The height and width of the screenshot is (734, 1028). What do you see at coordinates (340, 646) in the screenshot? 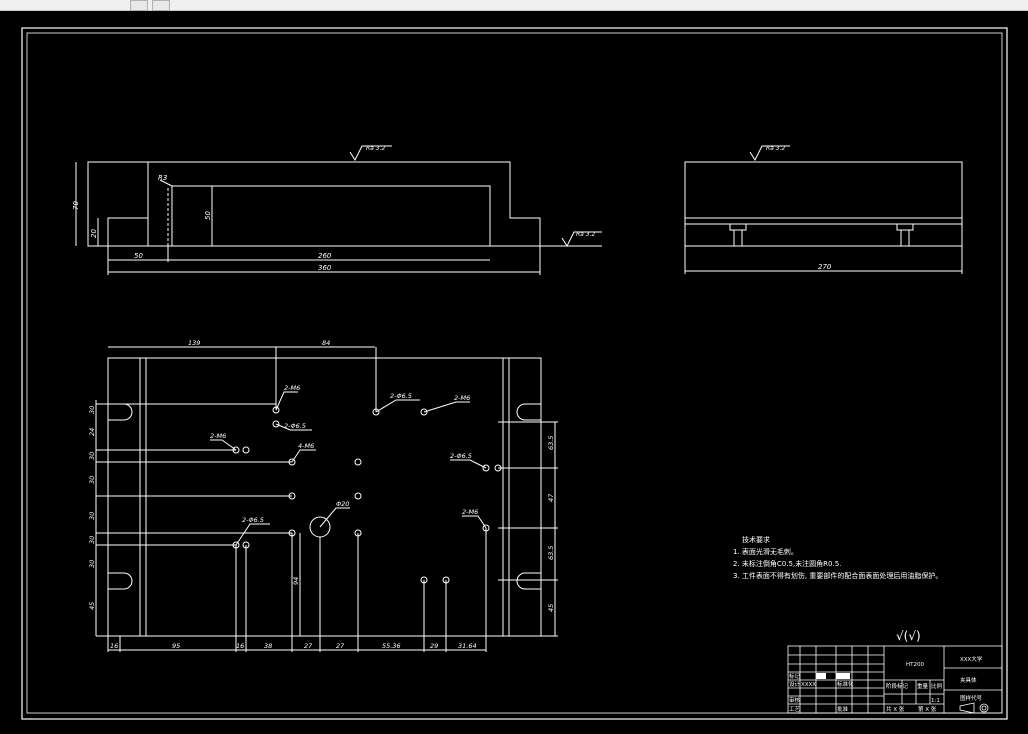
I see `dim-bottom-6: 27` at bounding box center [340, 646].